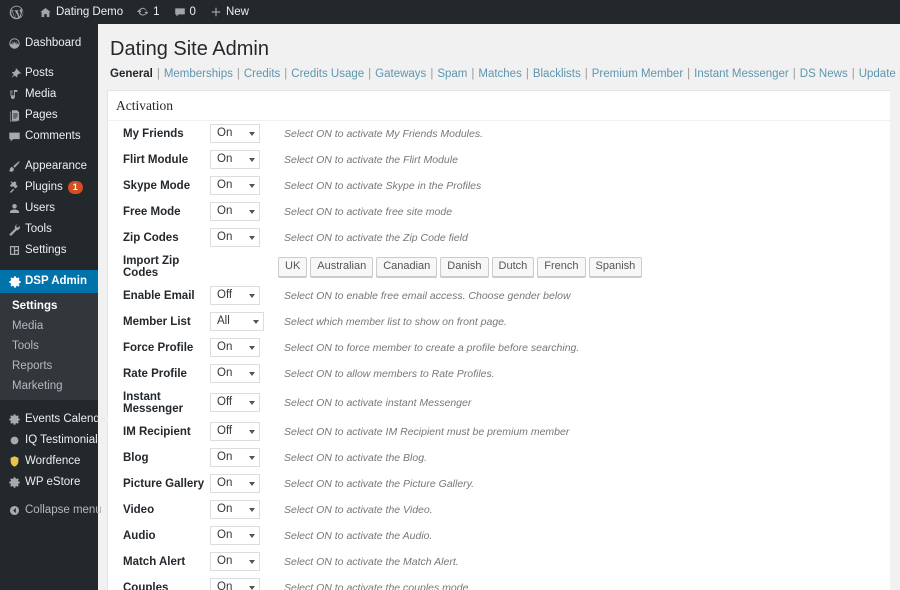 This screenshot has width=900, height=590. Describe the element at coordinates (464, 266) in the screenshot. I see `import-danish-button: Danish` at that location.